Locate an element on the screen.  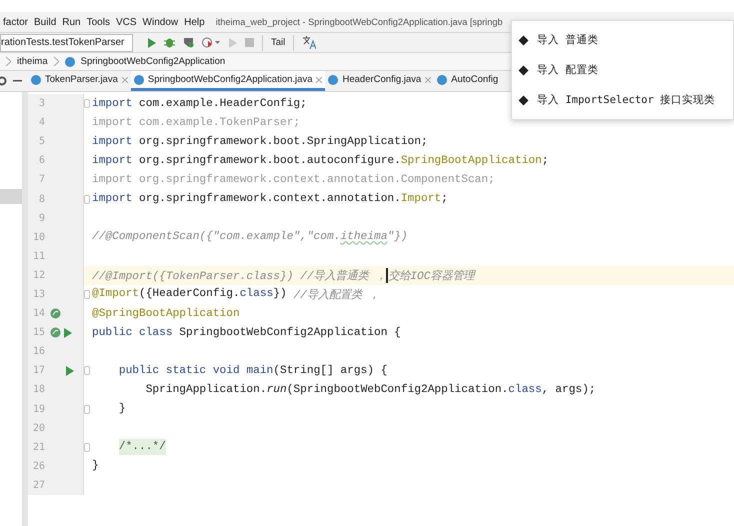
popup-item: 导入 配置类 is located at coordinates (622, 70).